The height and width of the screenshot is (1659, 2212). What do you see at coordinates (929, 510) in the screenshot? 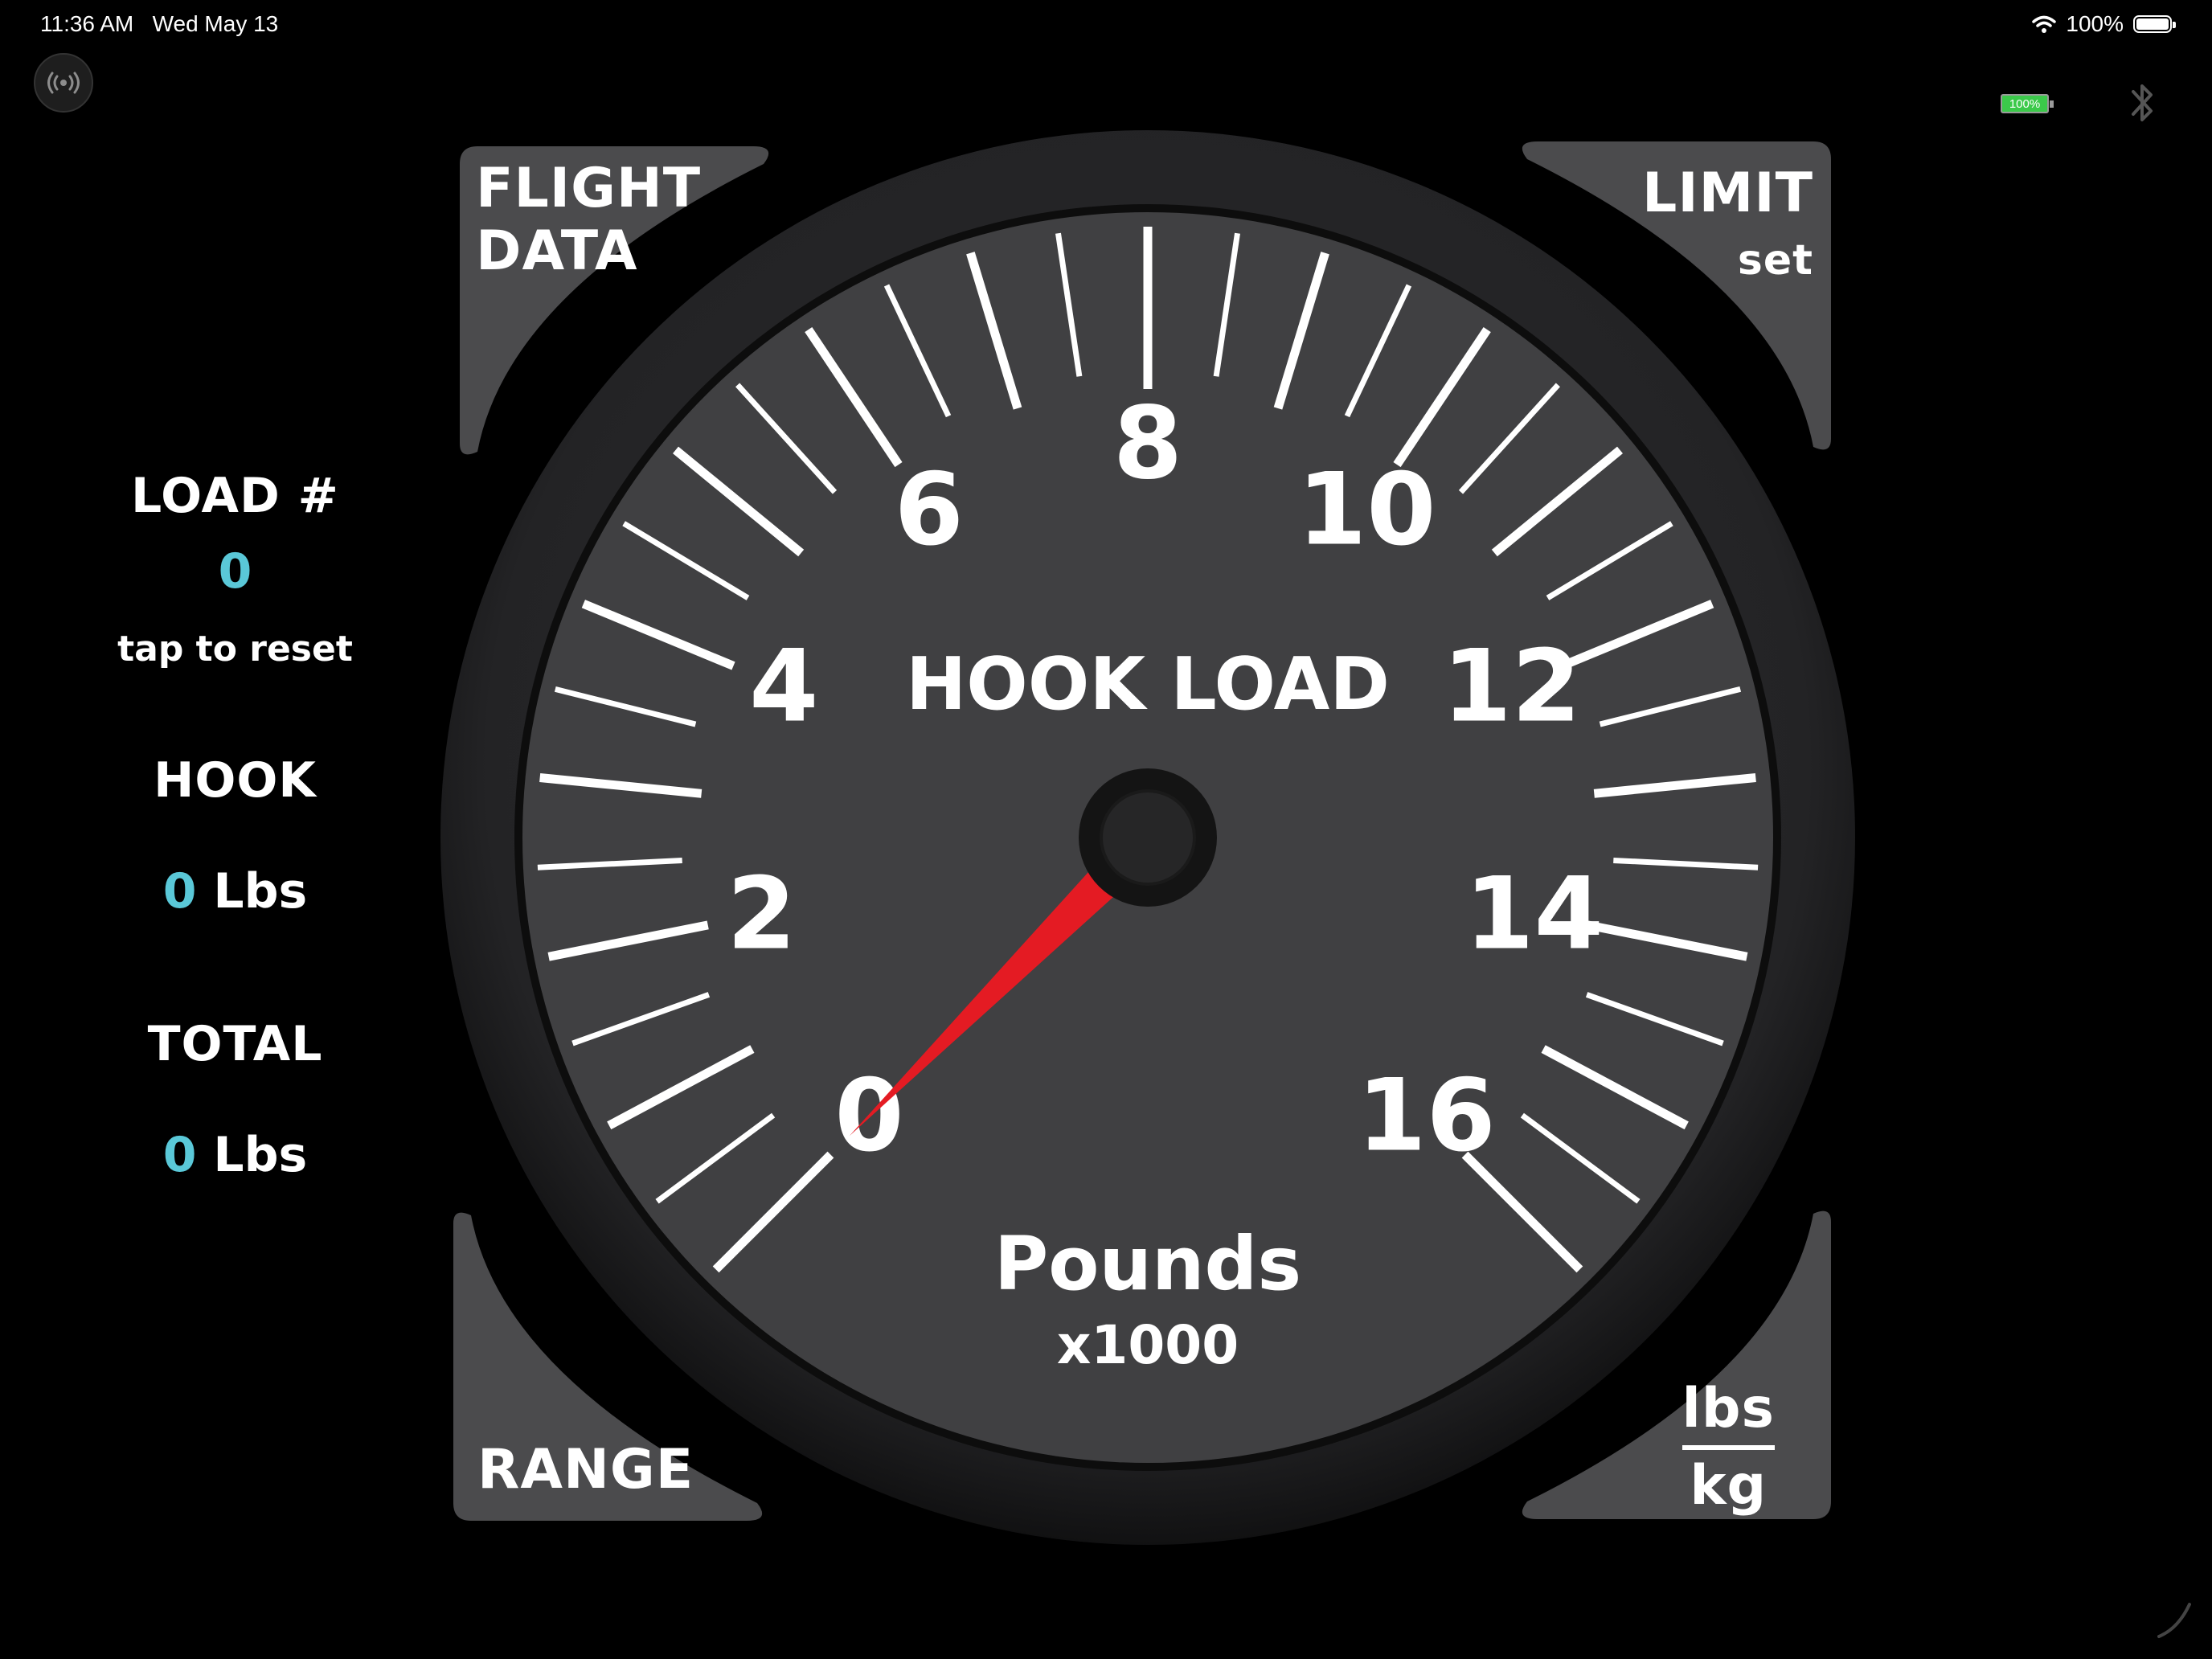
I see `scale-label: 6` at bounding box center [929, 510].